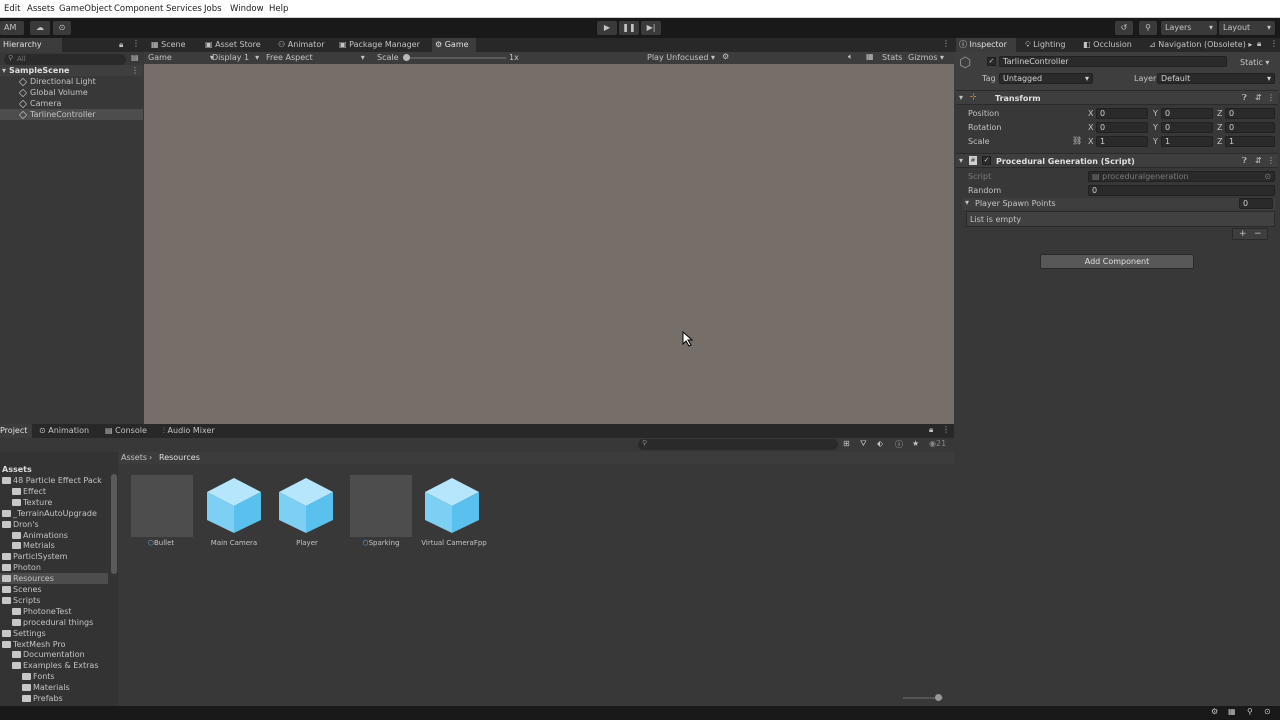 Image resolution: width=1280 pixels, height=720 pixels. What do you see at coordinates (938, 697) in the screenshot?
I see `zoom-slider-handle` at bounding box center [938, 697].